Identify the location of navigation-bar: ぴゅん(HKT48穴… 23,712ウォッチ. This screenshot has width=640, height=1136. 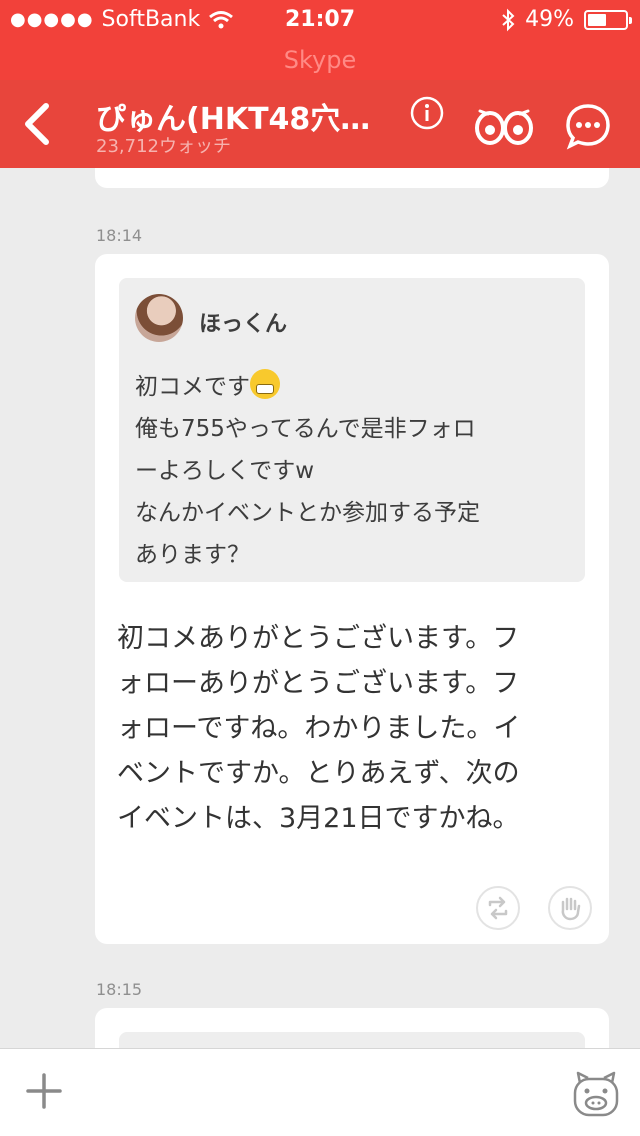
(320, 124).